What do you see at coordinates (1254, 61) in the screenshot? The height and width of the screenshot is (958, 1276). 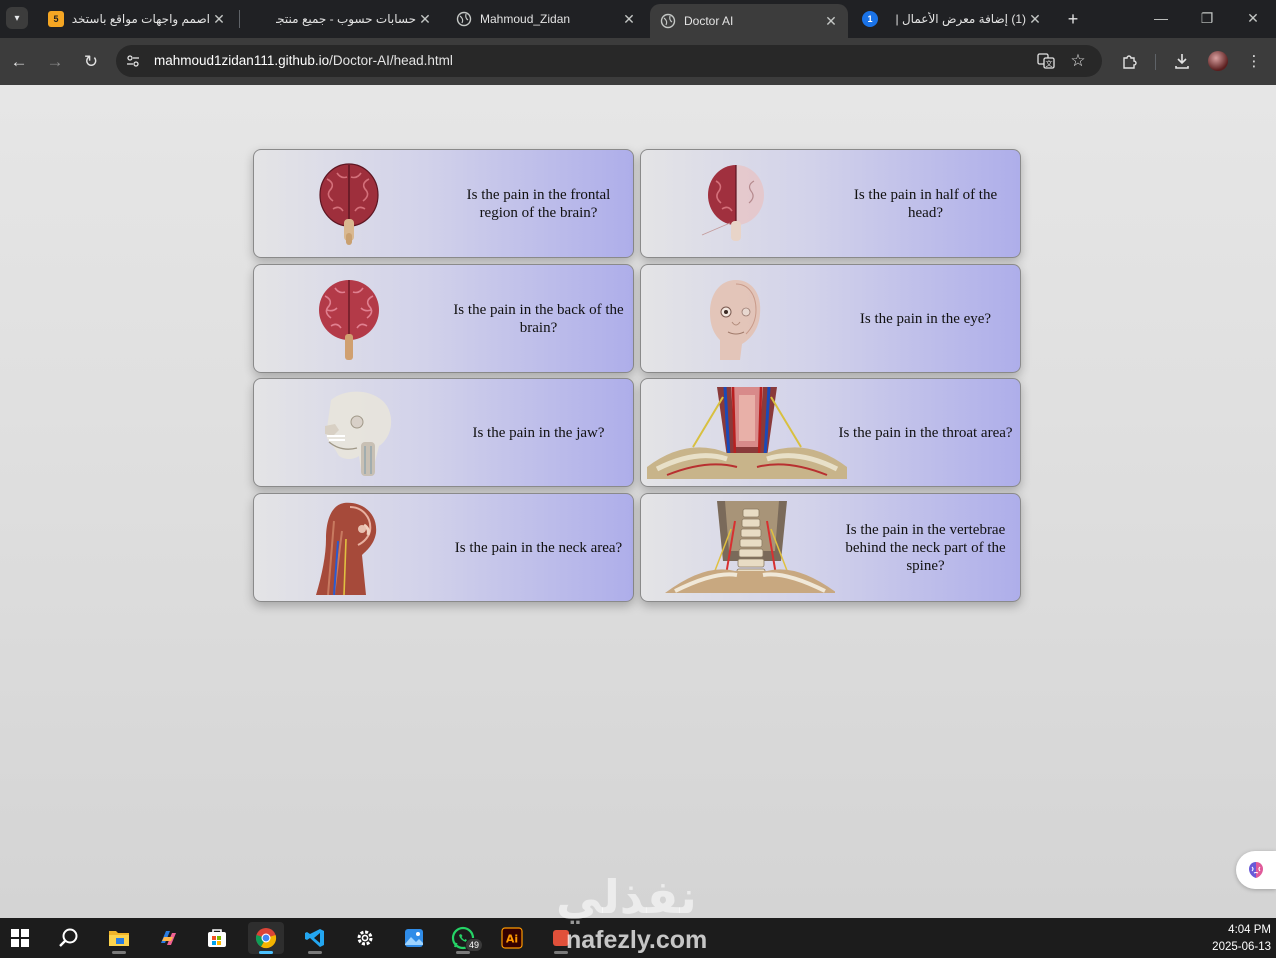 I see `more-menu-icon: ⋮` at bounding box center [1254, 61].